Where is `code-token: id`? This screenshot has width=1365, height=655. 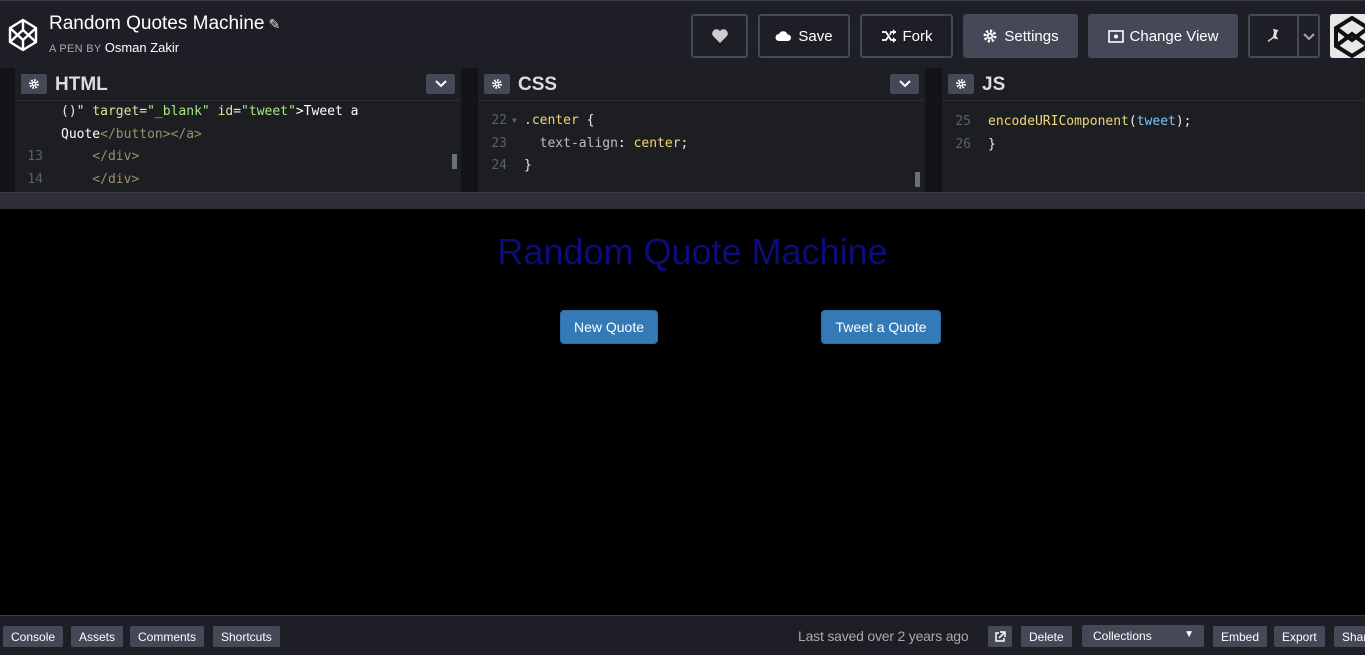
code-token: id is located at coordinates (225, 111).